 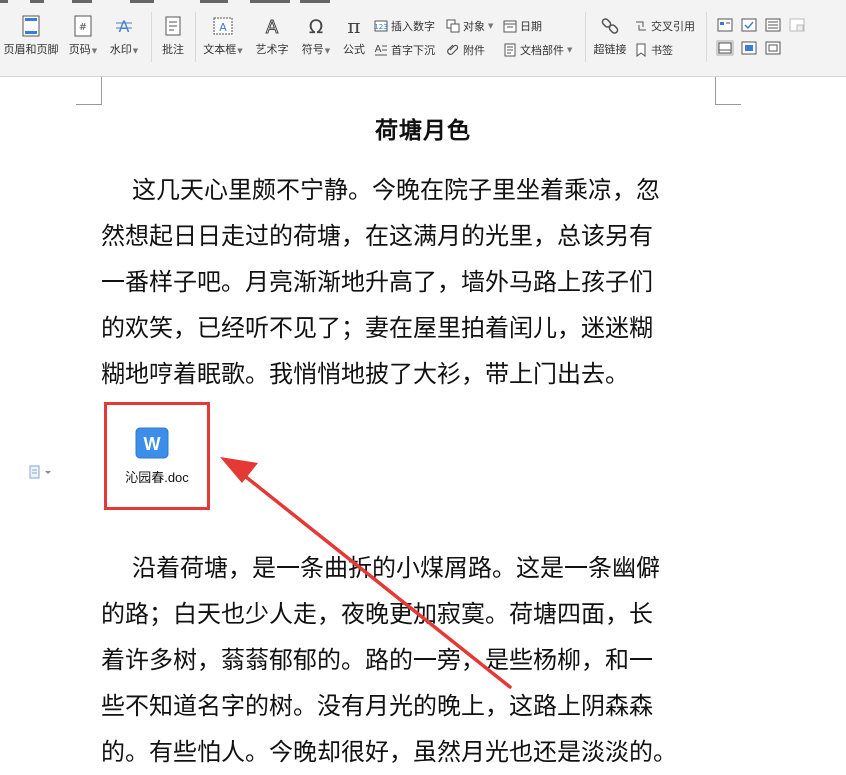 I want to click on doc-parts-icon, so click(x=510, y=50).